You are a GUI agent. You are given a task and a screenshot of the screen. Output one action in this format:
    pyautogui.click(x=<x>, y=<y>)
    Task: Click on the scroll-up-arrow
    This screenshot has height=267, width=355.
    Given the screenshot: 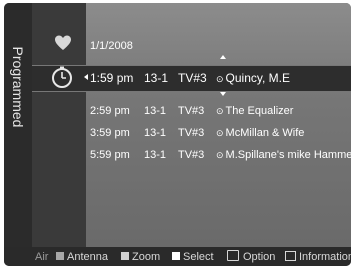 What is the action you would take?
    pyautogui.click(x=223, y=57)
    